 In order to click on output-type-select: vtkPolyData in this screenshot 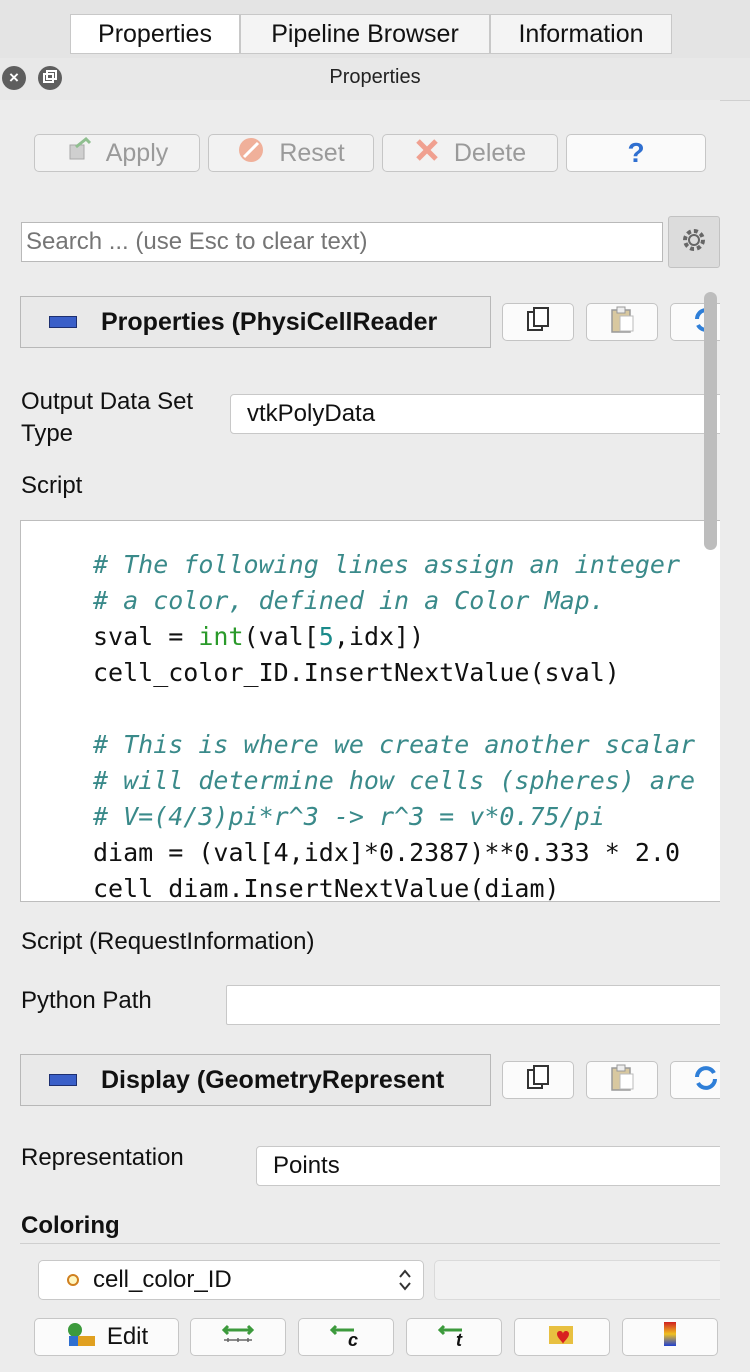, I will do `click(475, 414)`.